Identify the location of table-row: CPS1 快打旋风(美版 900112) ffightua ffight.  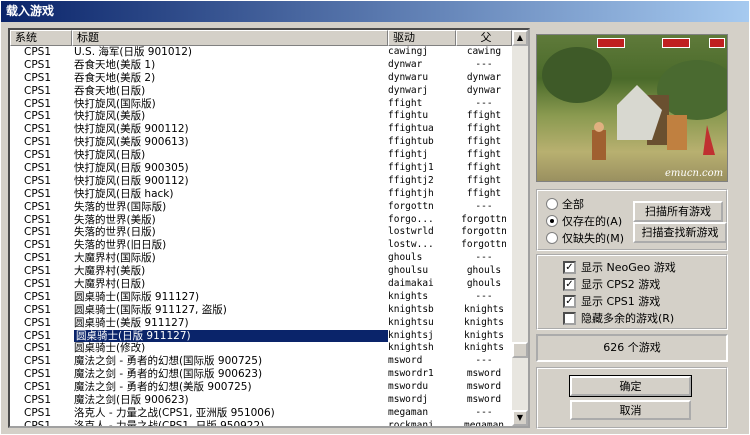
(261, 129).